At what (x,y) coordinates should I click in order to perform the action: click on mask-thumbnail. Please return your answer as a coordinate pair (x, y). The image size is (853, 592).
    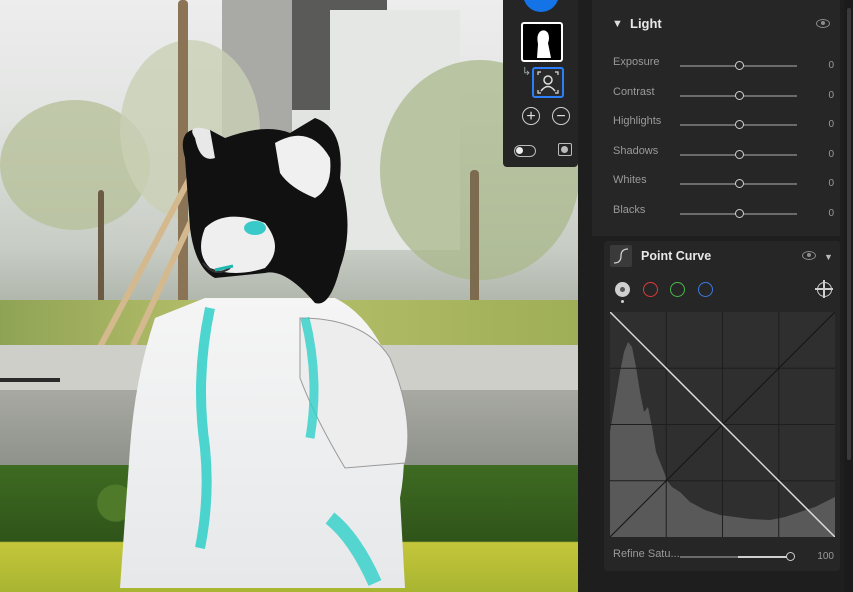
    Looking at the image, I should click on (542, 42).